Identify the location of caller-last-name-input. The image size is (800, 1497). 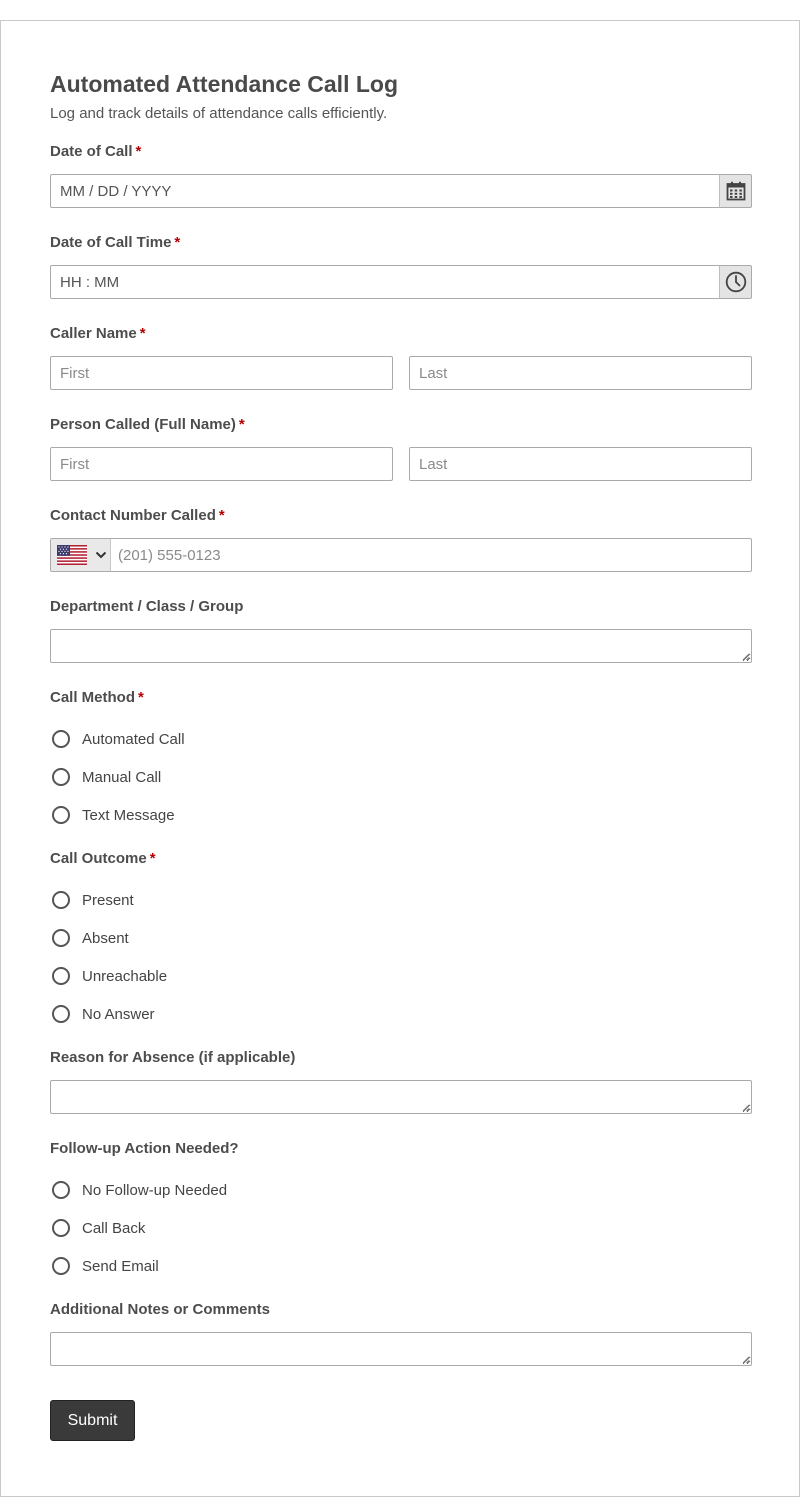
(580, 373).